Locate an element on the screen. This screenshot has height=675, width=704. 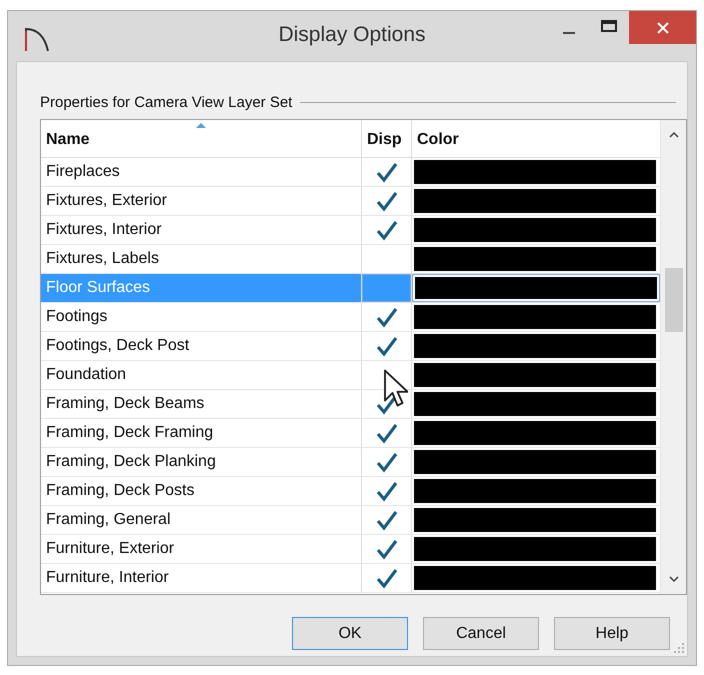
table-row: Framing, General is located at coordinates (201, 520).